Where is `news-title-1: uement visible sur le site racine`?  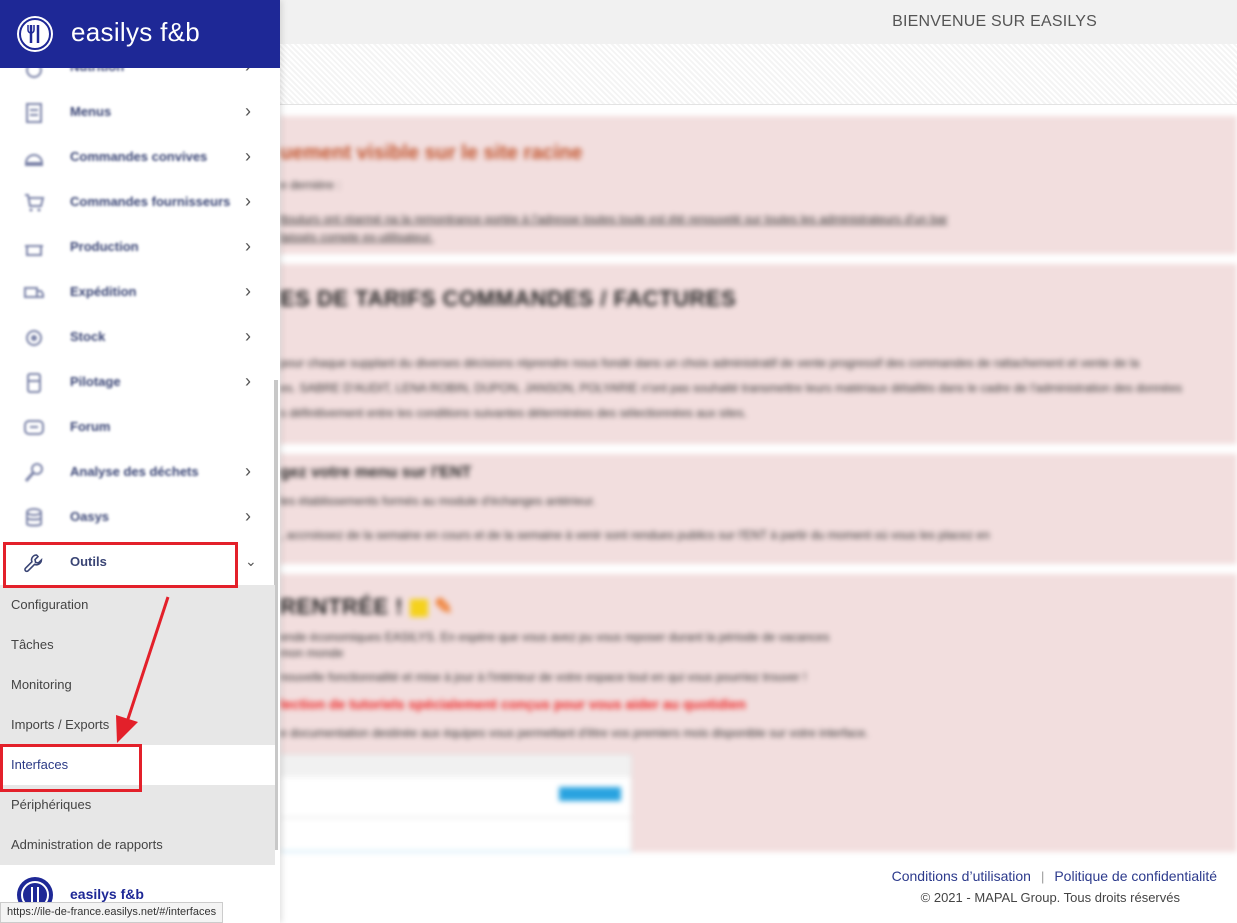 news-title-1: uement visible sur le site racine is located at coordinates (431, 153).